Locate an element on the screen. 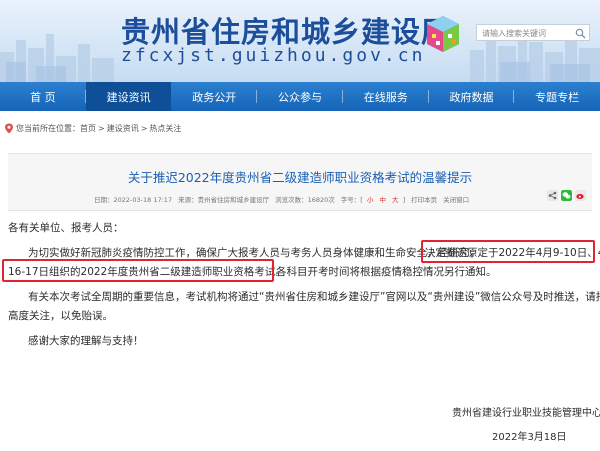 The width and height of the screenshot is (600, 451). font-size-medium-button: 中 is located at coordinates (382, 200).